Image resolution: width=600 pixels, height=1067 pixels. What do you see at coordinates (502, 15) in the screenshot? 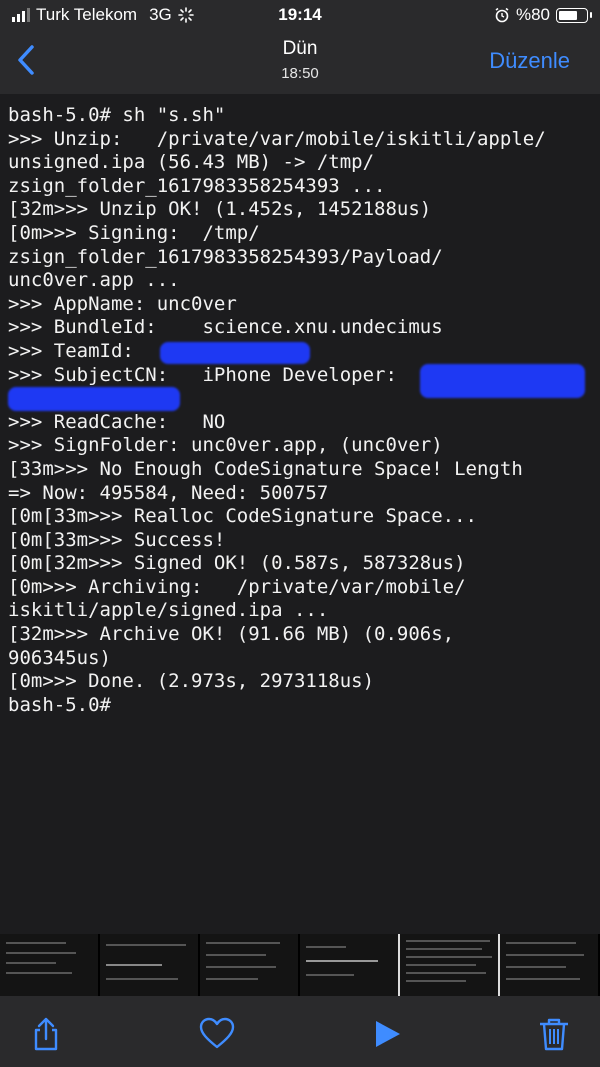
I see `alarm-icon` at bounding box center [502, 15].